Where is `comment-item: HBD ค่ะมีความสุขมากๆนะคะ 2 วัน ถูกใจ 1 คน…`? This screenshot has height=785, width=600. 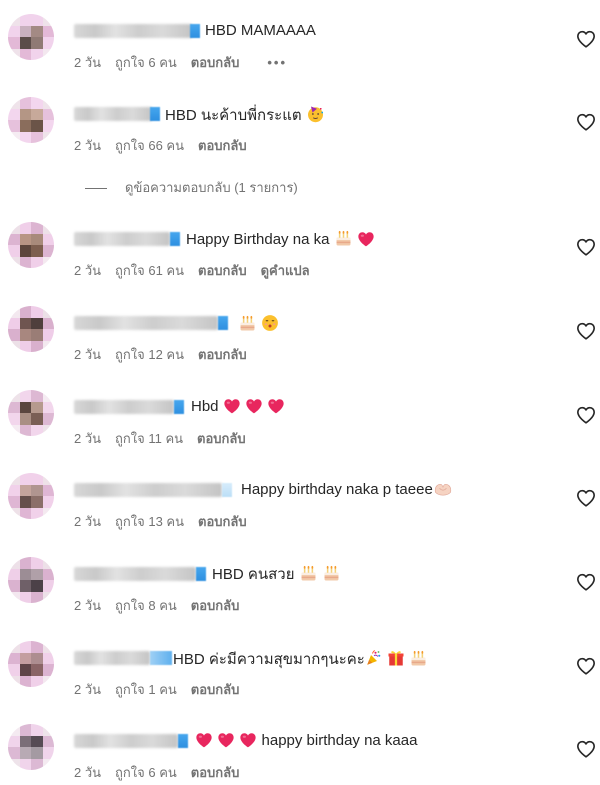
comment-item: HBD ค่ะมีความสุขมากๆนะคะ 2 วัน ถูกใจ 1 คน… is located at coordinates (300, 677).